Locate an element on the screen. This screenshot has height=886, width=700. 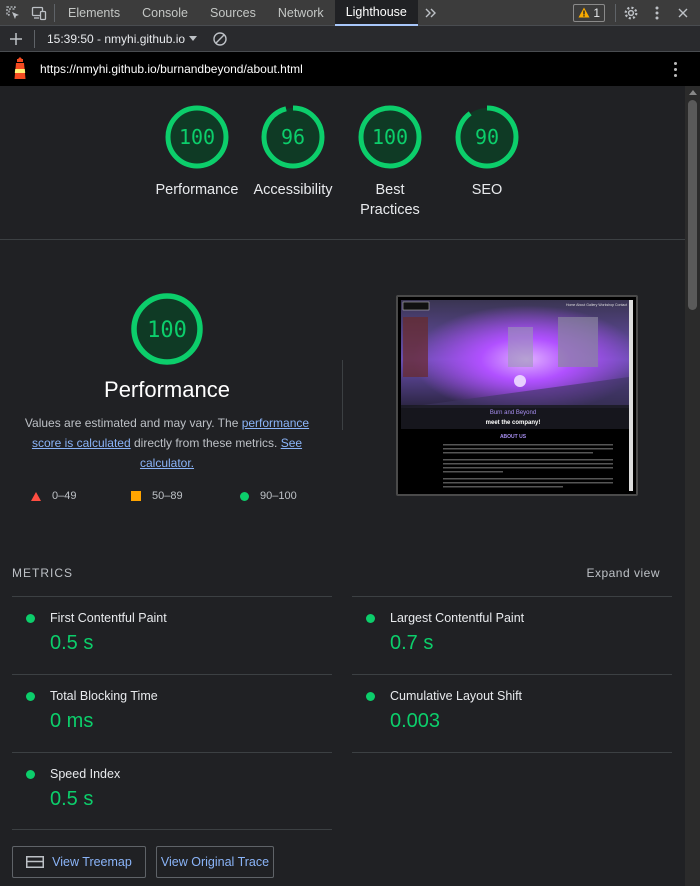
fail-triangle-icon is located at coordinates (36, 496).